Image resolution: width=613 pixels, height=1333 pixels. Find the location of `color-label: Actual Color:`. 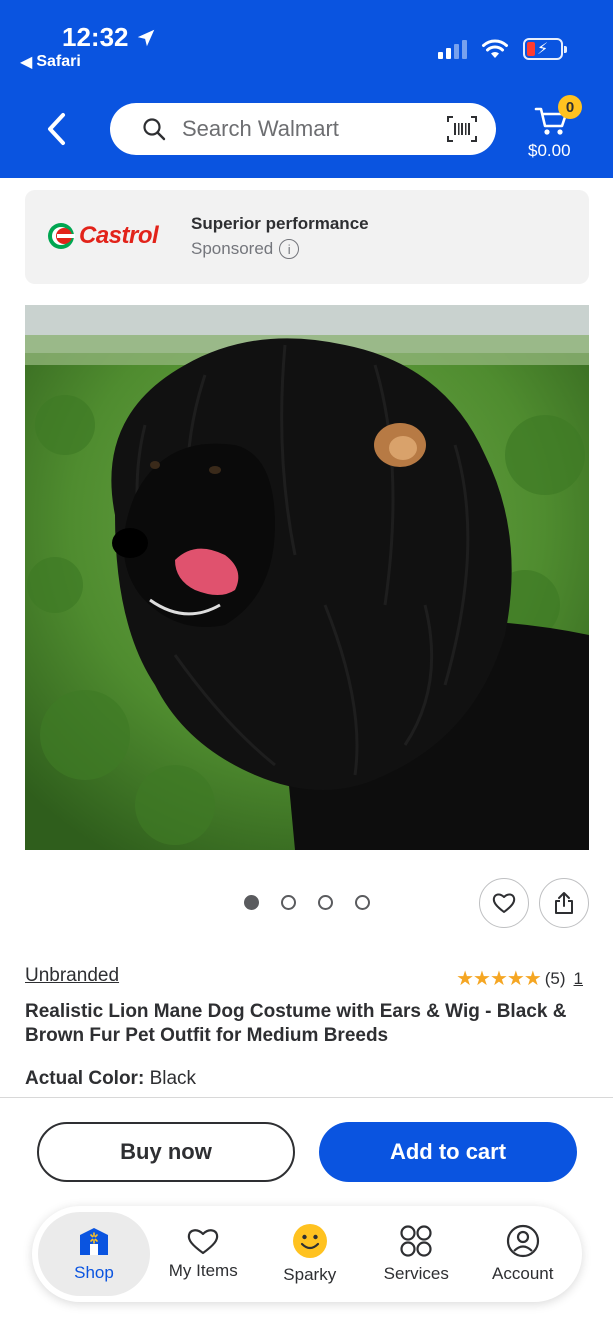

color-label: Actual Color: is located at coordinates (85, 1078).